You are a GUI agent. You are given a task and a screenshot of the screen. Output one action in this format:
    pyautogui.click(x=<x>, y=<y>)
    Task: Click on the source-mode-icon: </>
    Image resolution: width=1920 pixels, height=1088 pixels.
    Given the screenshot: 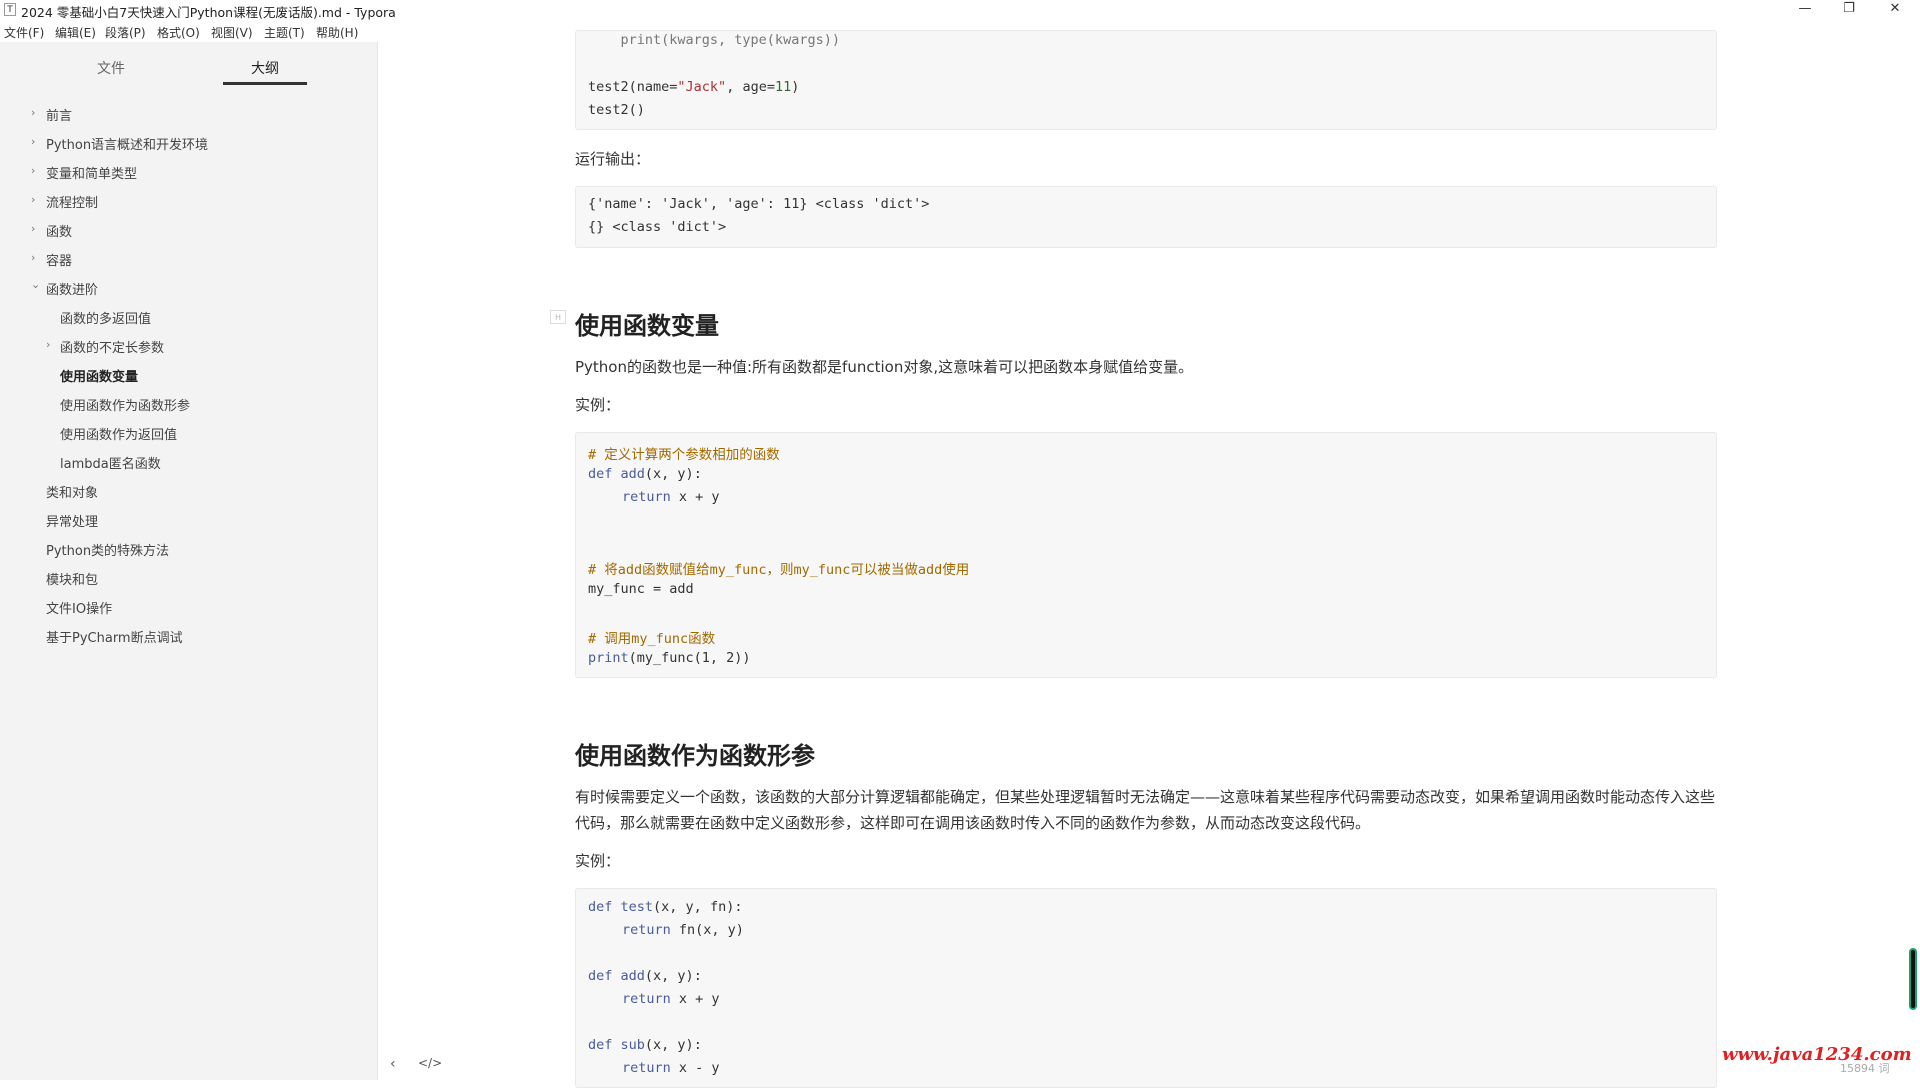 What is the action you would take?
    pyautogui.click(x=430, y=1063)
    